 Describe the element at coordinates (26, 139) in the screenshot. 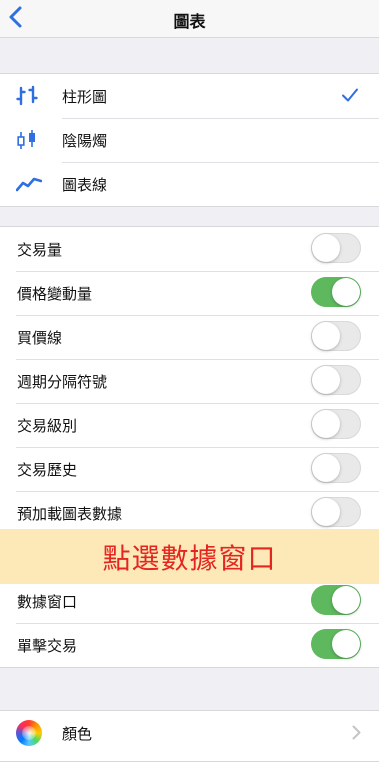

I see `candlestick-icon` at that location.